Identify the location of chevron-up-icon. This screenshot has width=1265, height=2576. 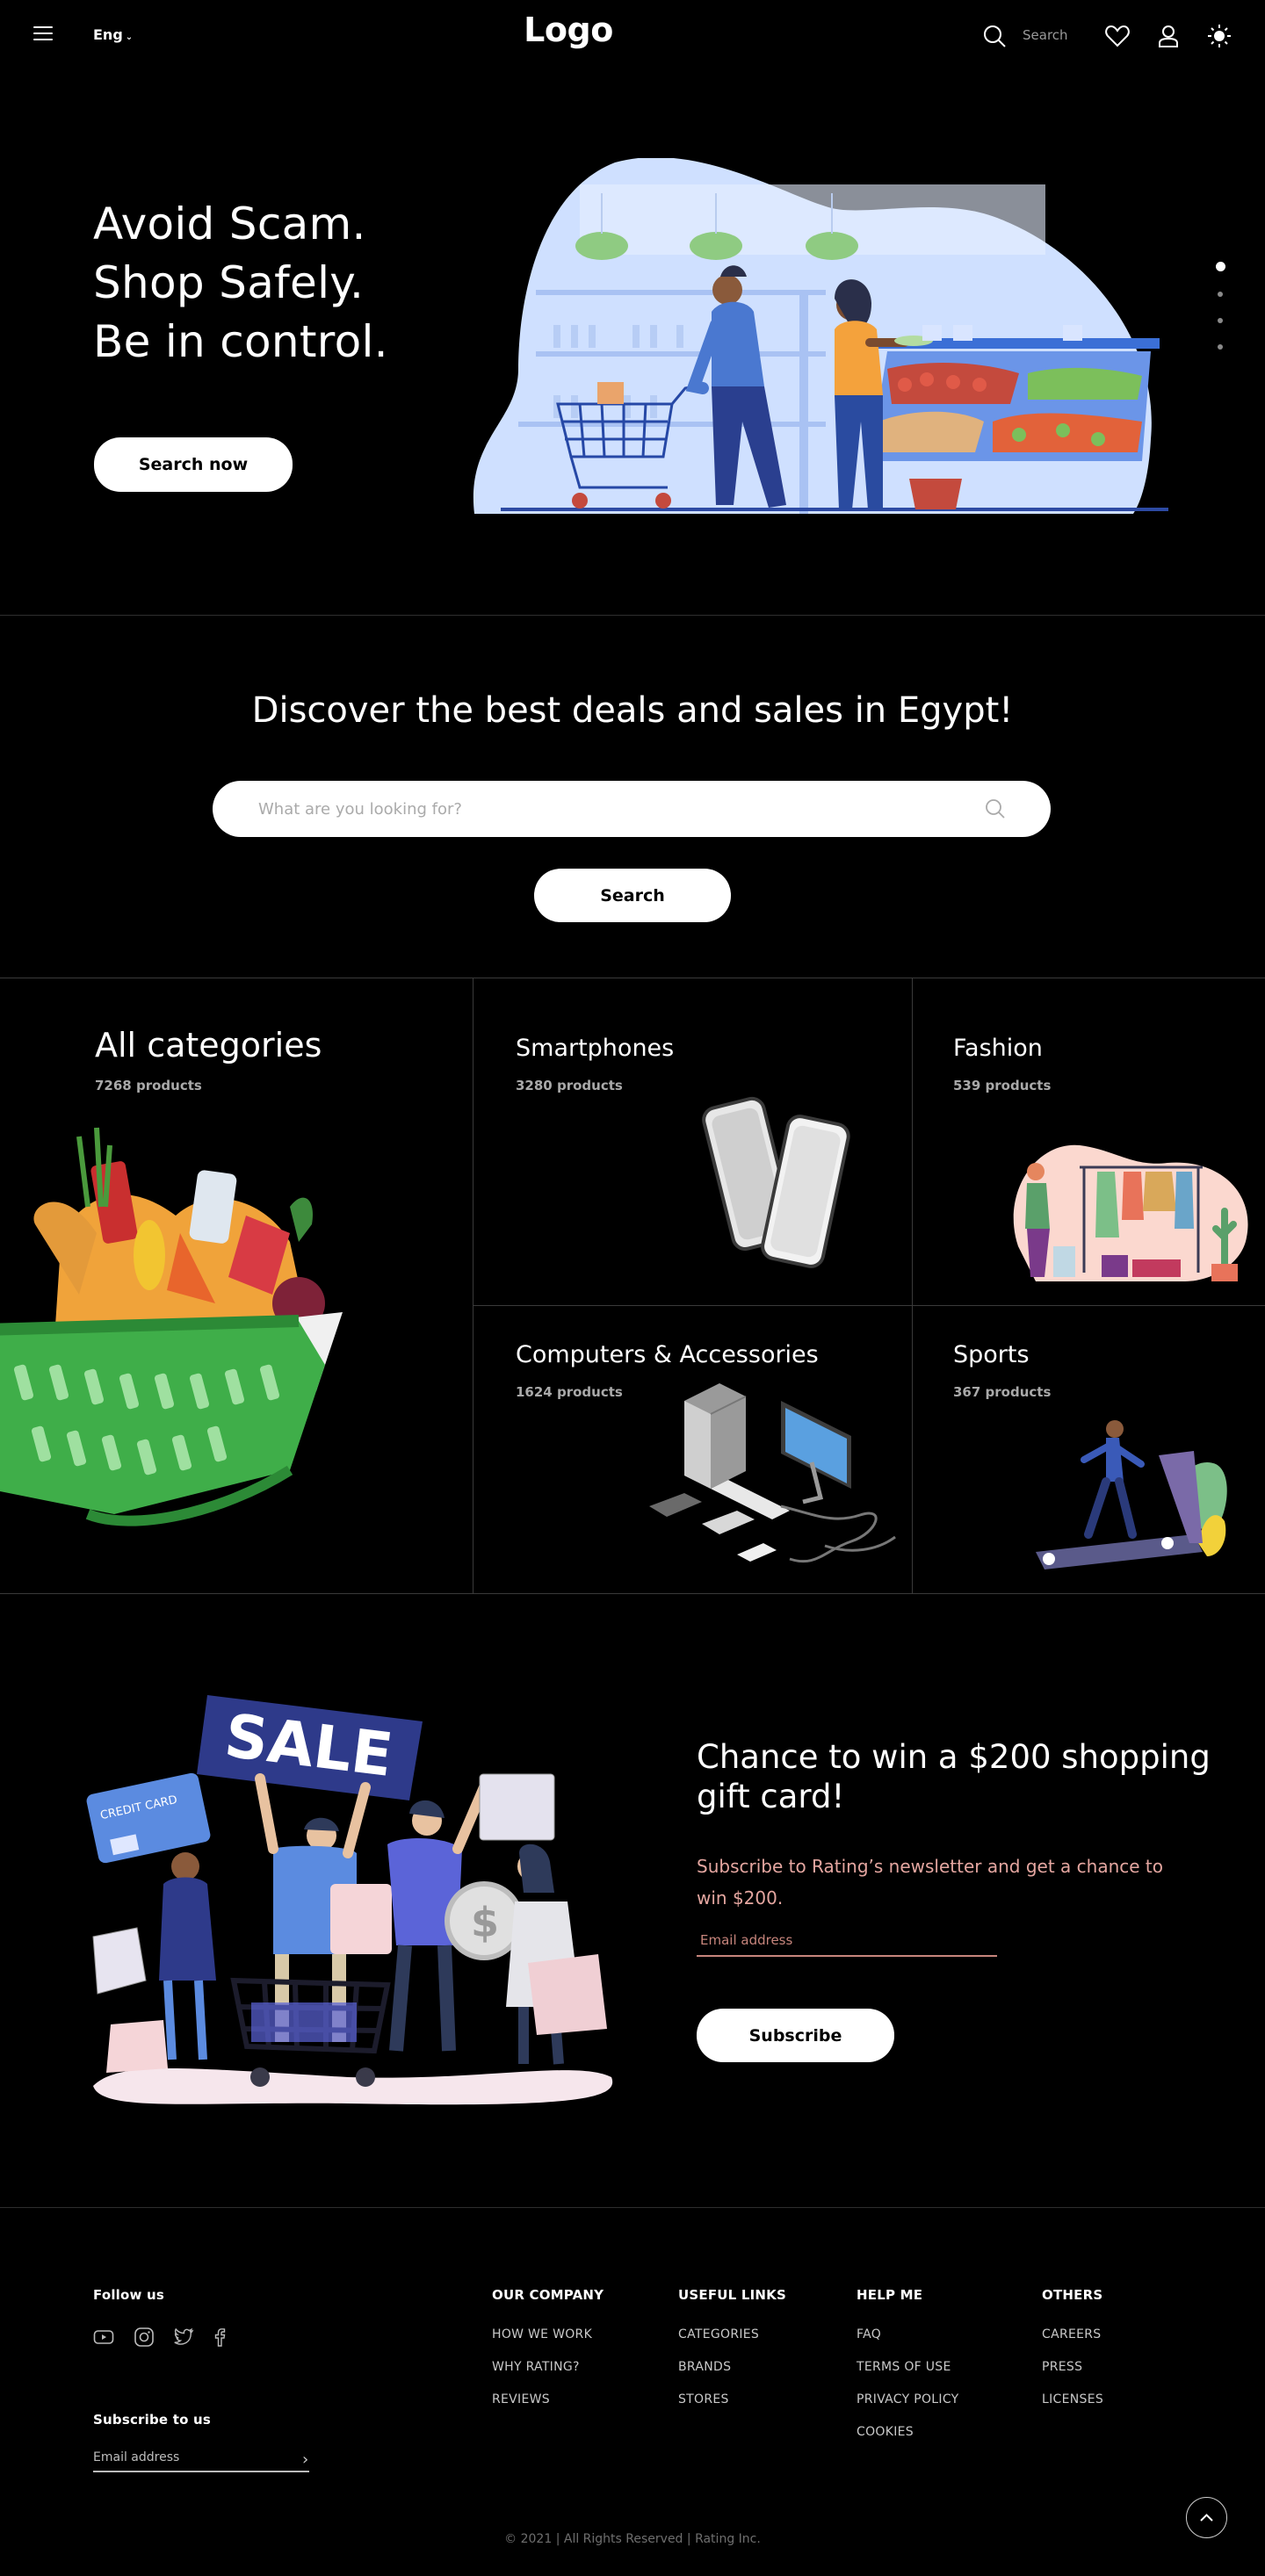
(1206, 2518).